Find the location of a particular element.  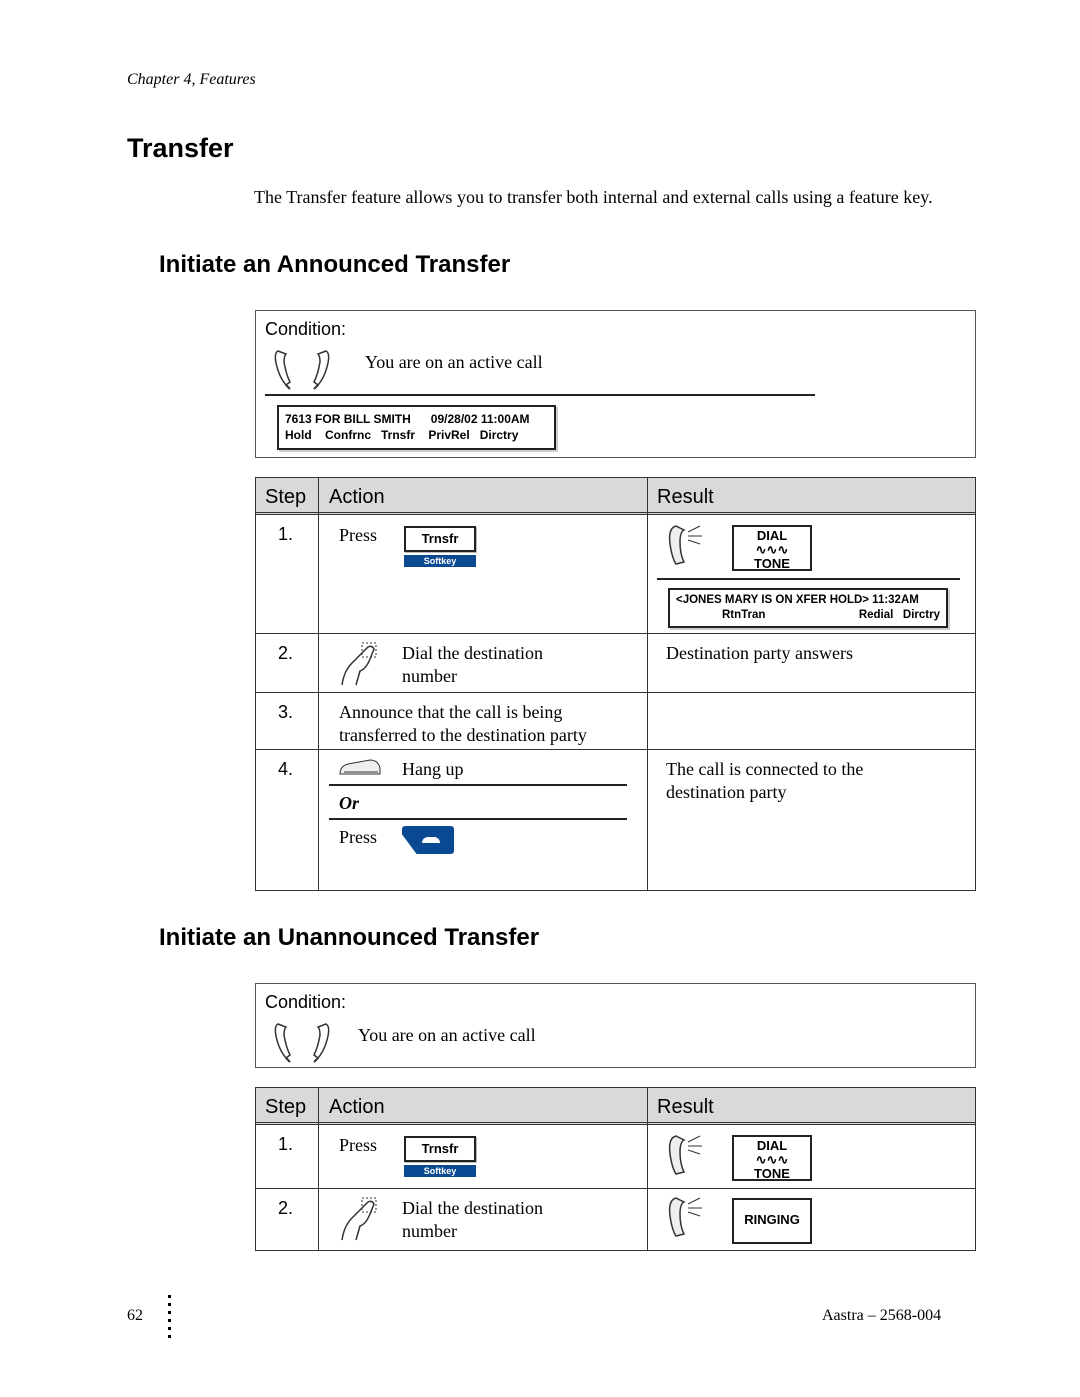

display-softkey-rtntran: RtnTran is located at coordinates (744, 615).